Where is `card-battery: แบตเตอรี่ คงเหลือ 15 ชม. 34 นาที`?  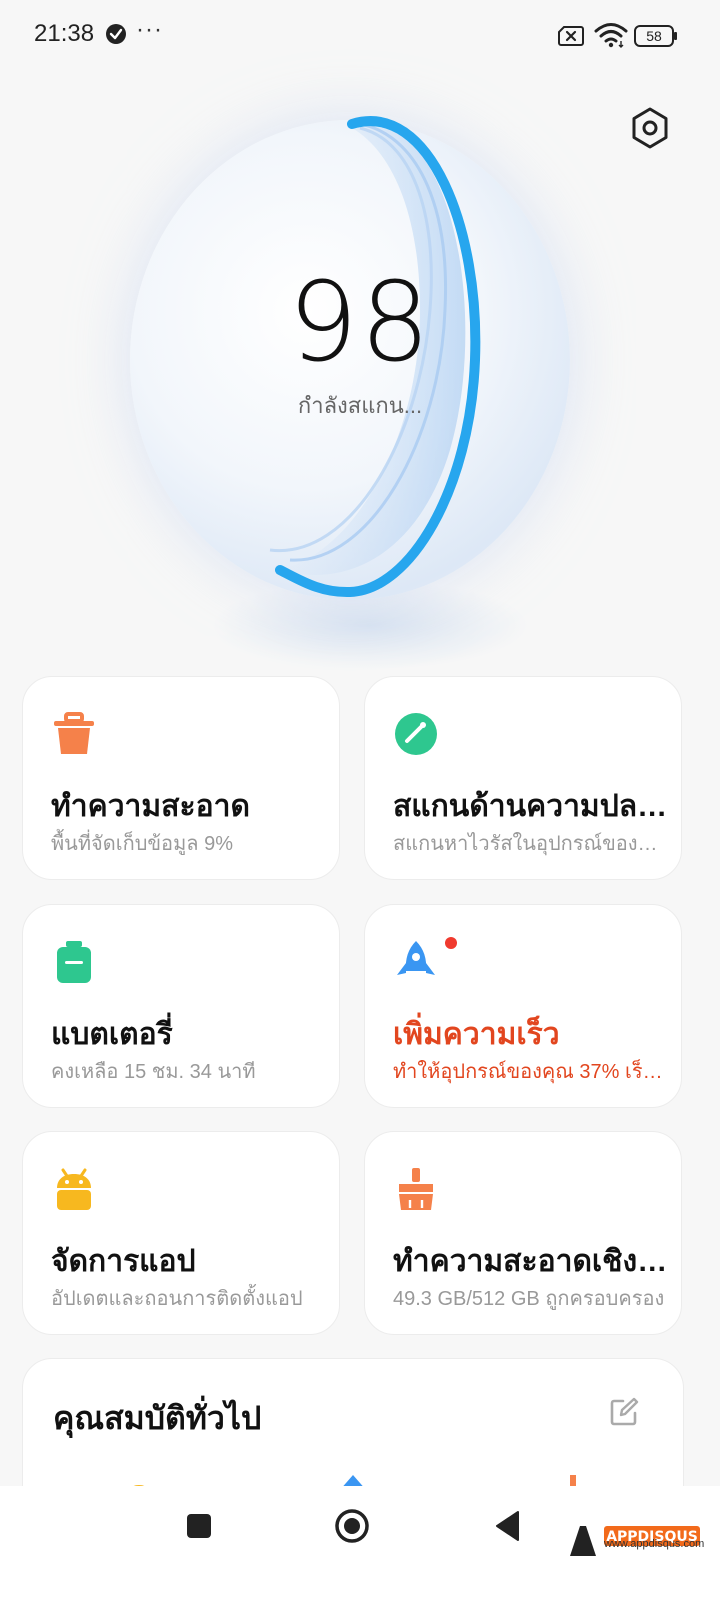 card-battery: แบตเตอรี่ คงเหลือ 15 ชม. 34 นาที is located at coordinates (181, 1006).